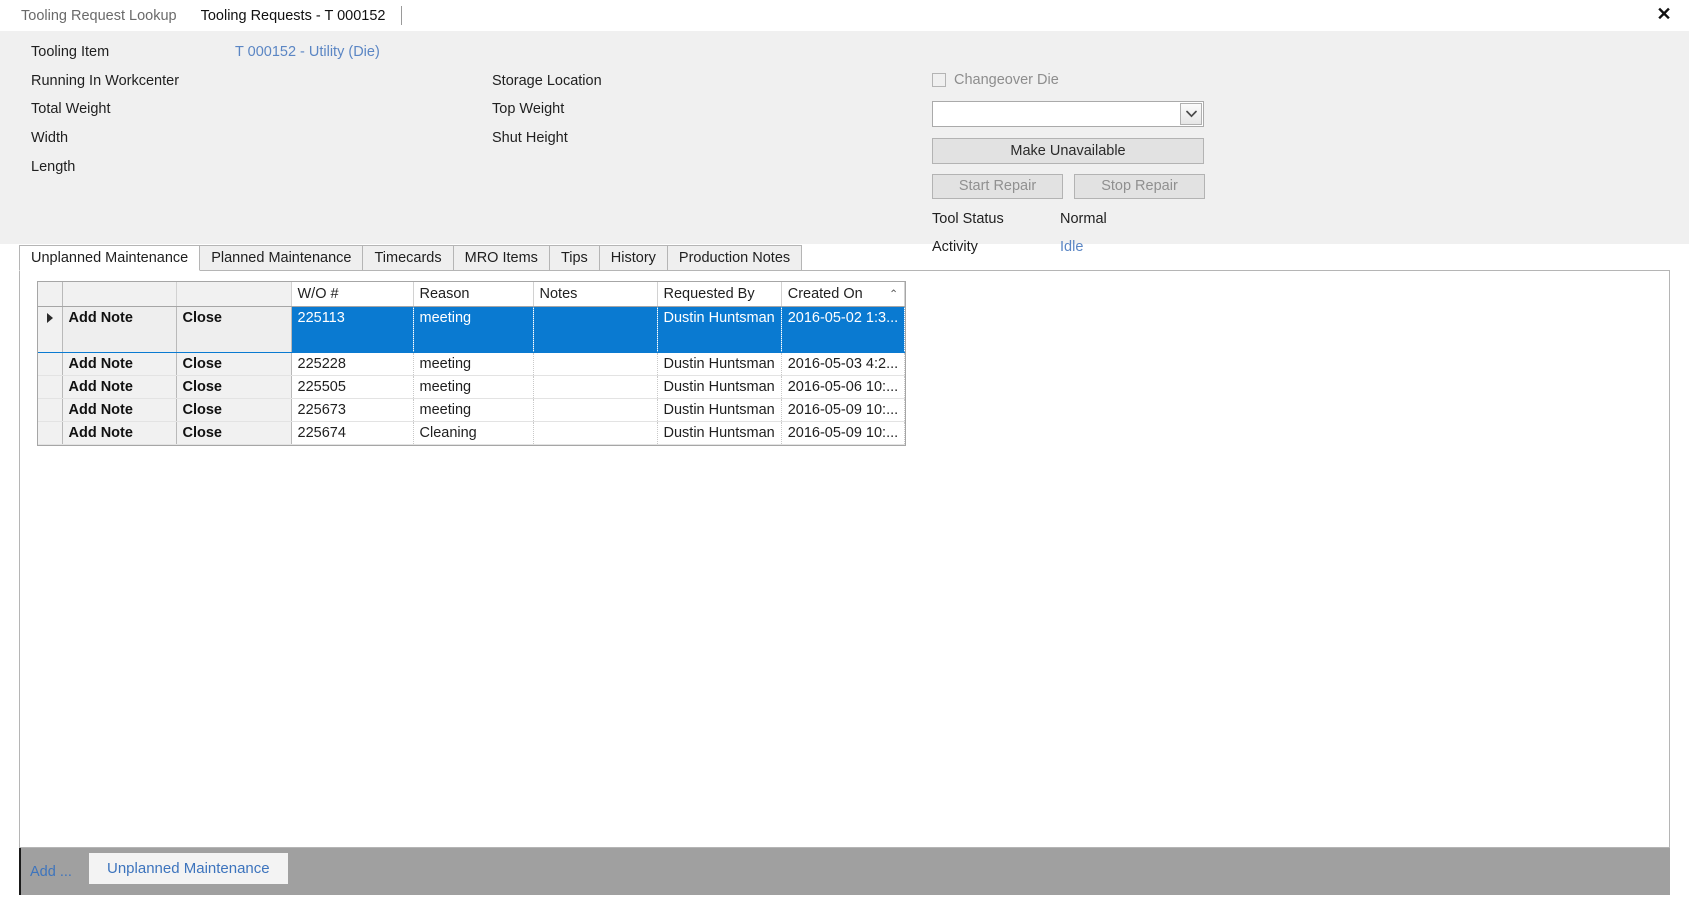  I want to click on document-tab-tooling-requests: Tooling Requests - T 000152, so click(293, 17).